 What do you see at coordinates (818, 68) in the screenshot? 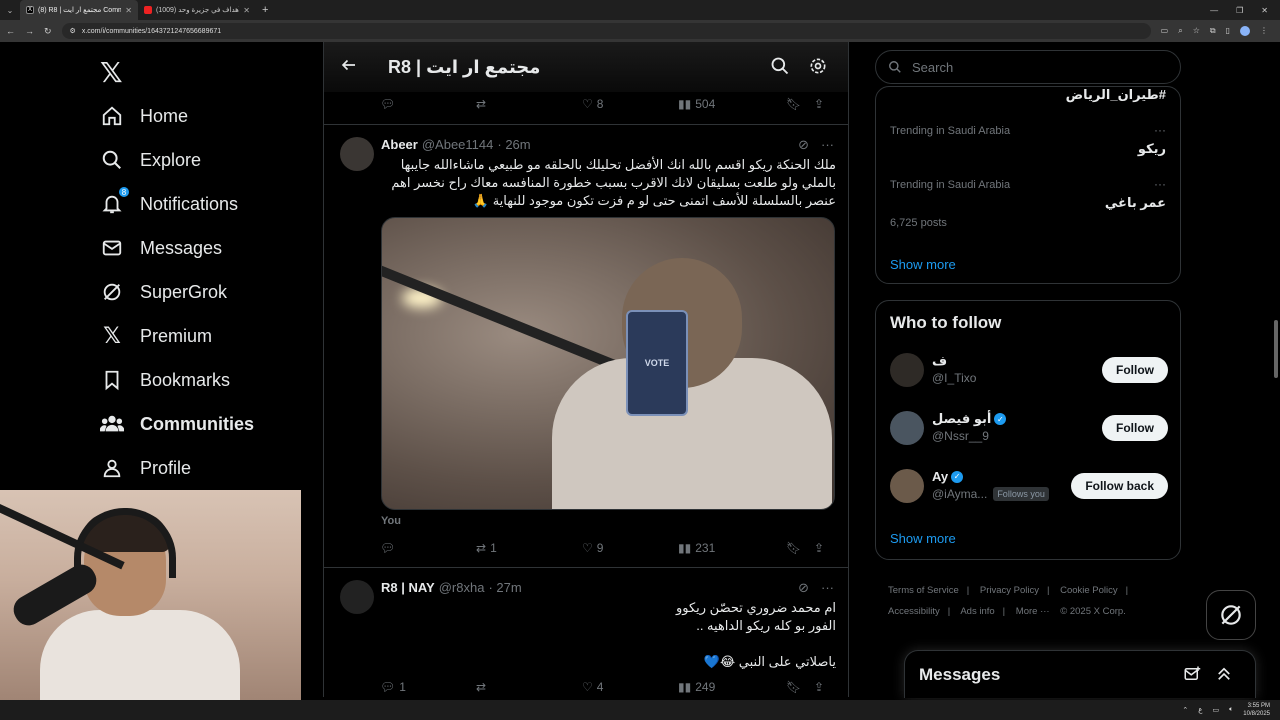
I see `gear-icon` at bounding box center [818, 68].